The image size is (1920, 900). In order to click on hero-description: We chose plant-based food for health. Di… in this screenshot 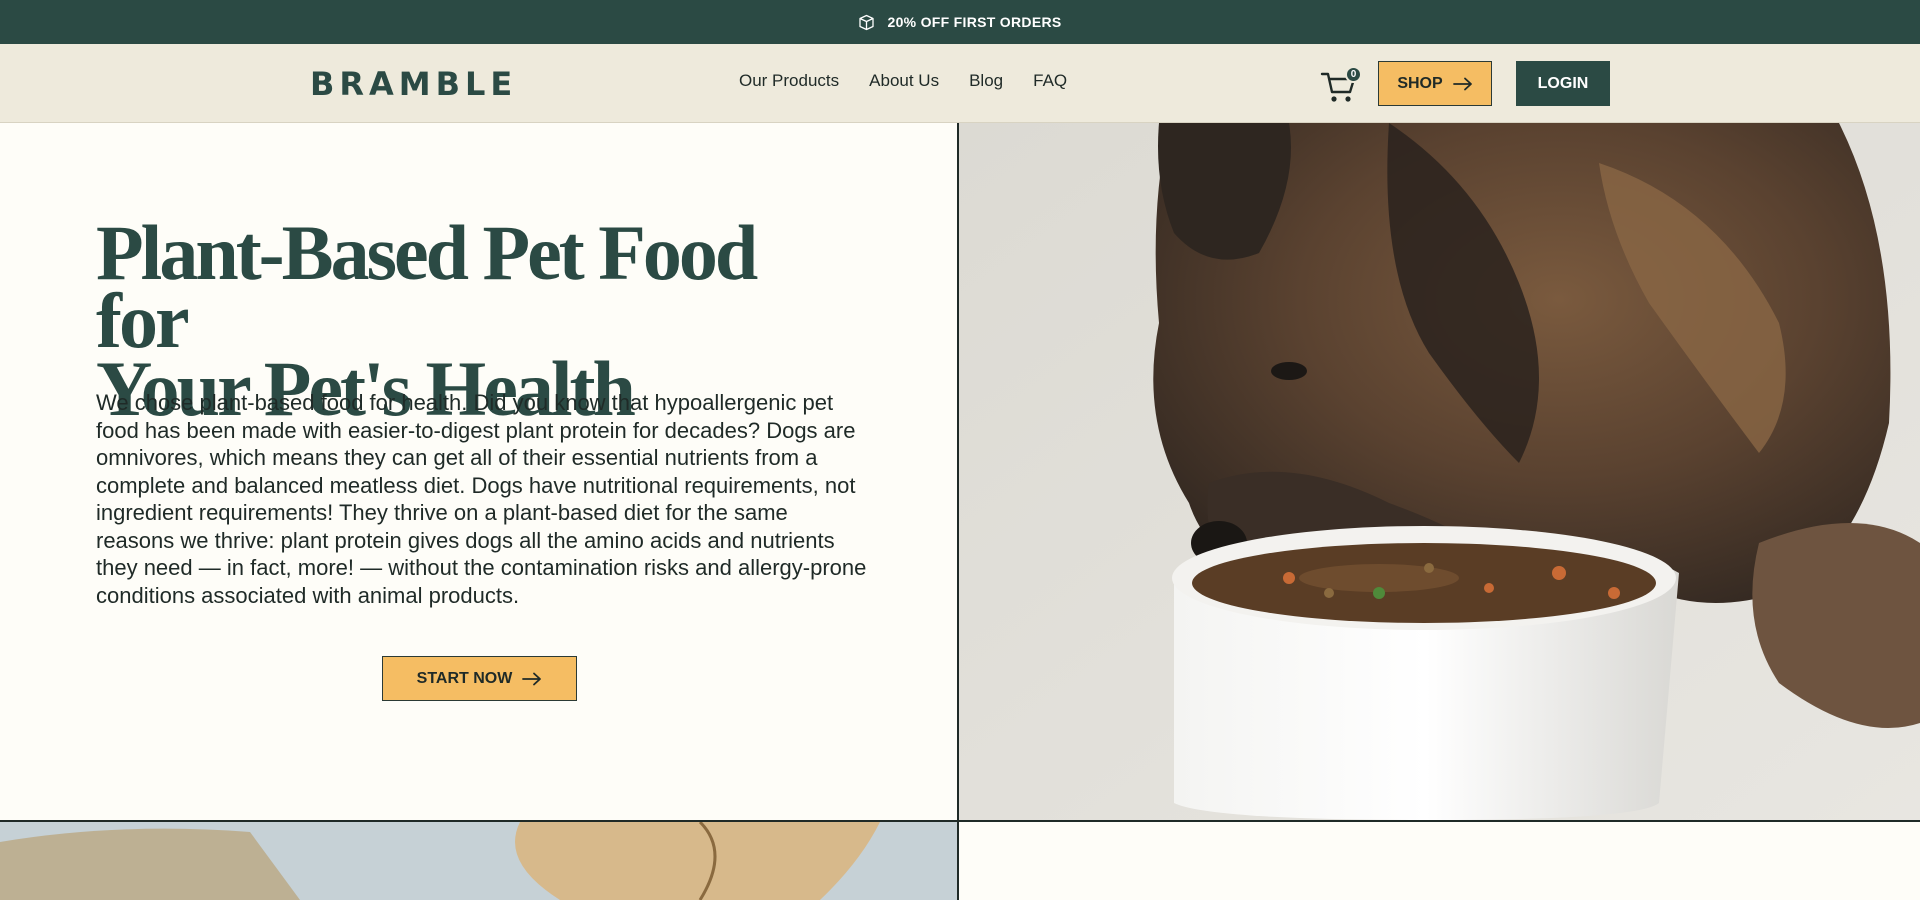, I will do `click(481, 499)`.